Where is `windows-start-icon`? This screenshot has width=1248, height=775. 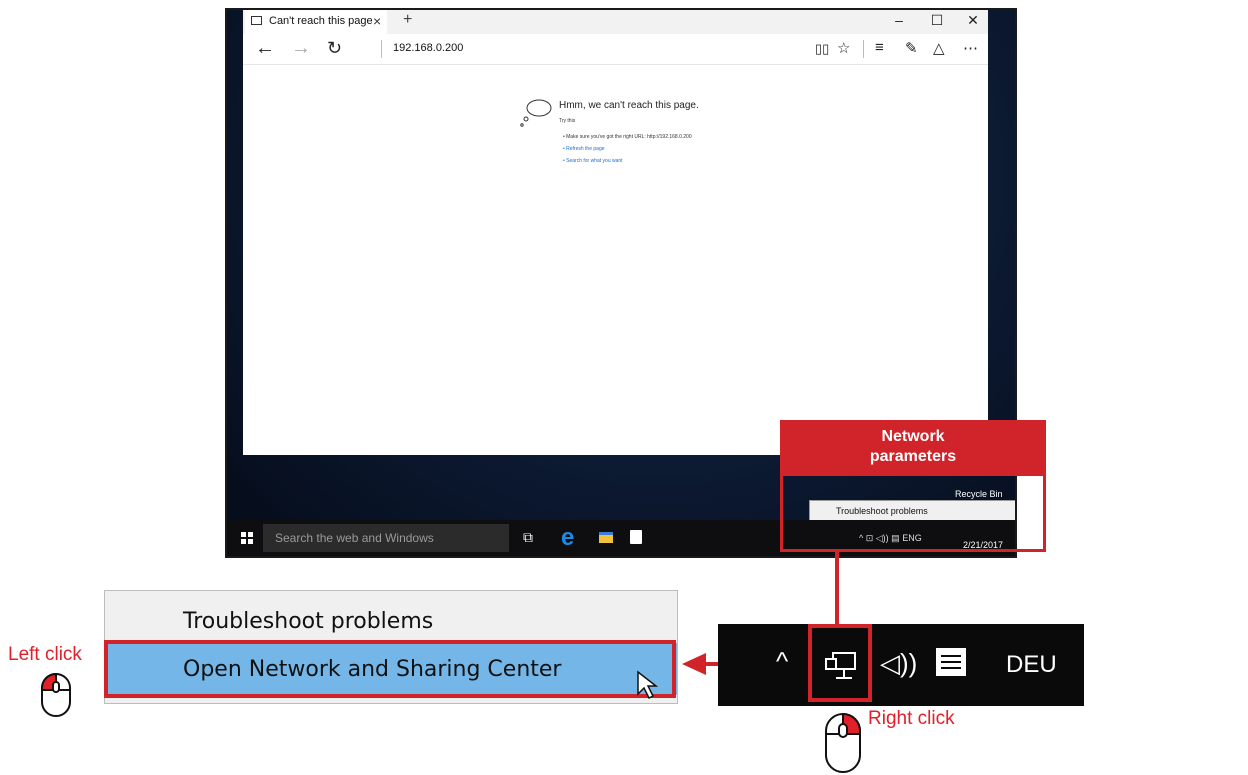 windows-start-icon is located at coordinates (247, 538).